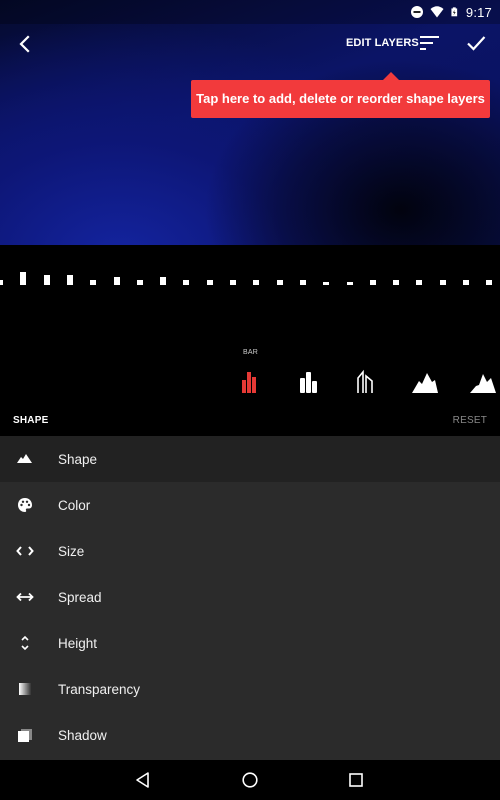  What do you see at coordinates (74, 505) in the screenshot?
I see `menu-item-label: Color` at bounding box center [74, 505].